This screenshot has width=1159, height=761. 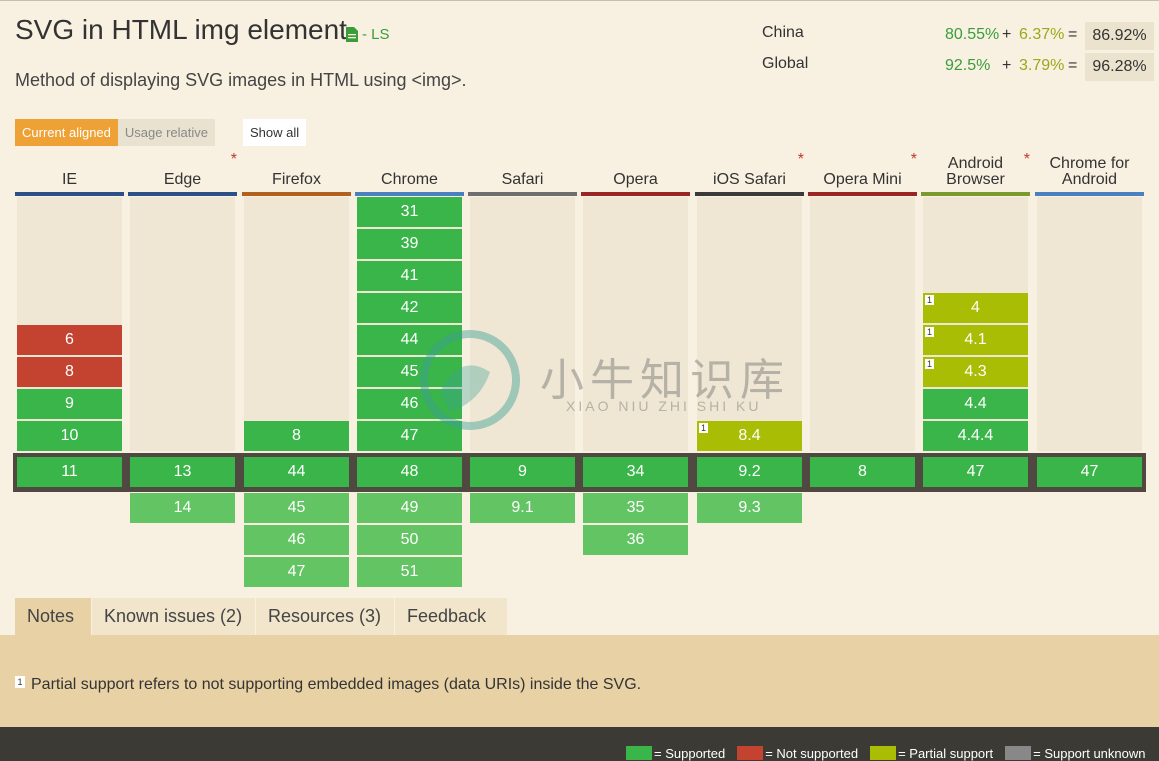 What do you see at coordinates (1007, 65) in the screenshot?
I see `stat-plus: +` at bounding box center [1007, 65].